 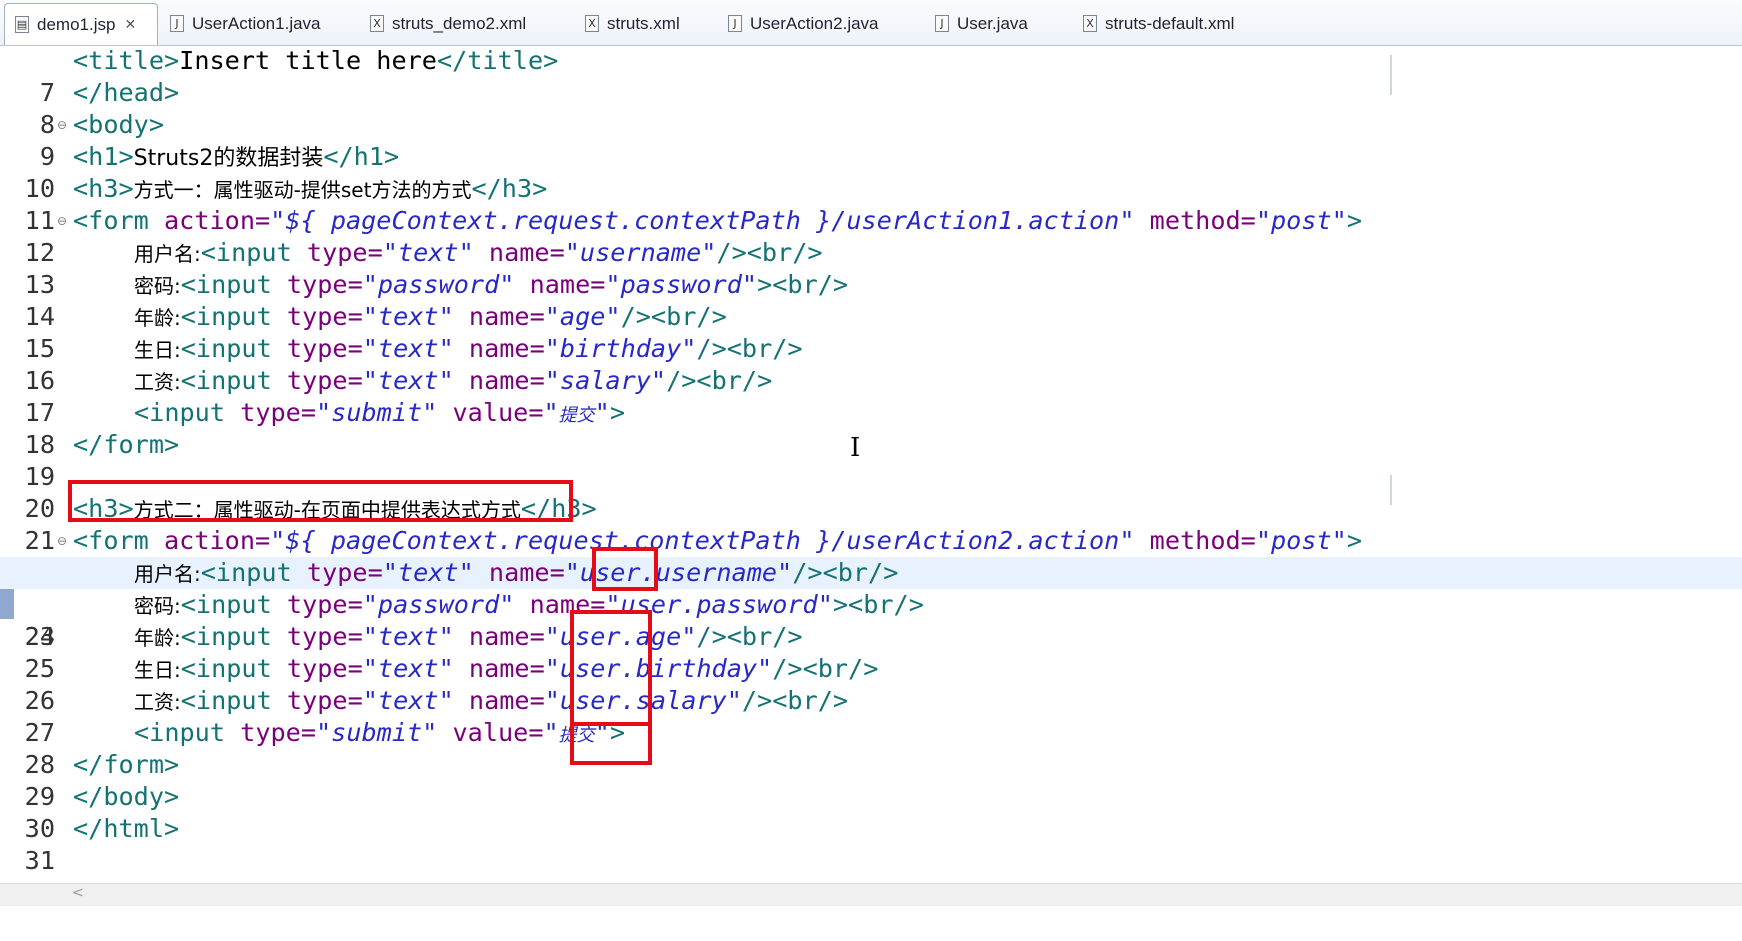 What do you see at coordinates (78, 893) in the screenshot?
I see `scroll-left-icon: <` at bounding box center [78, 893].